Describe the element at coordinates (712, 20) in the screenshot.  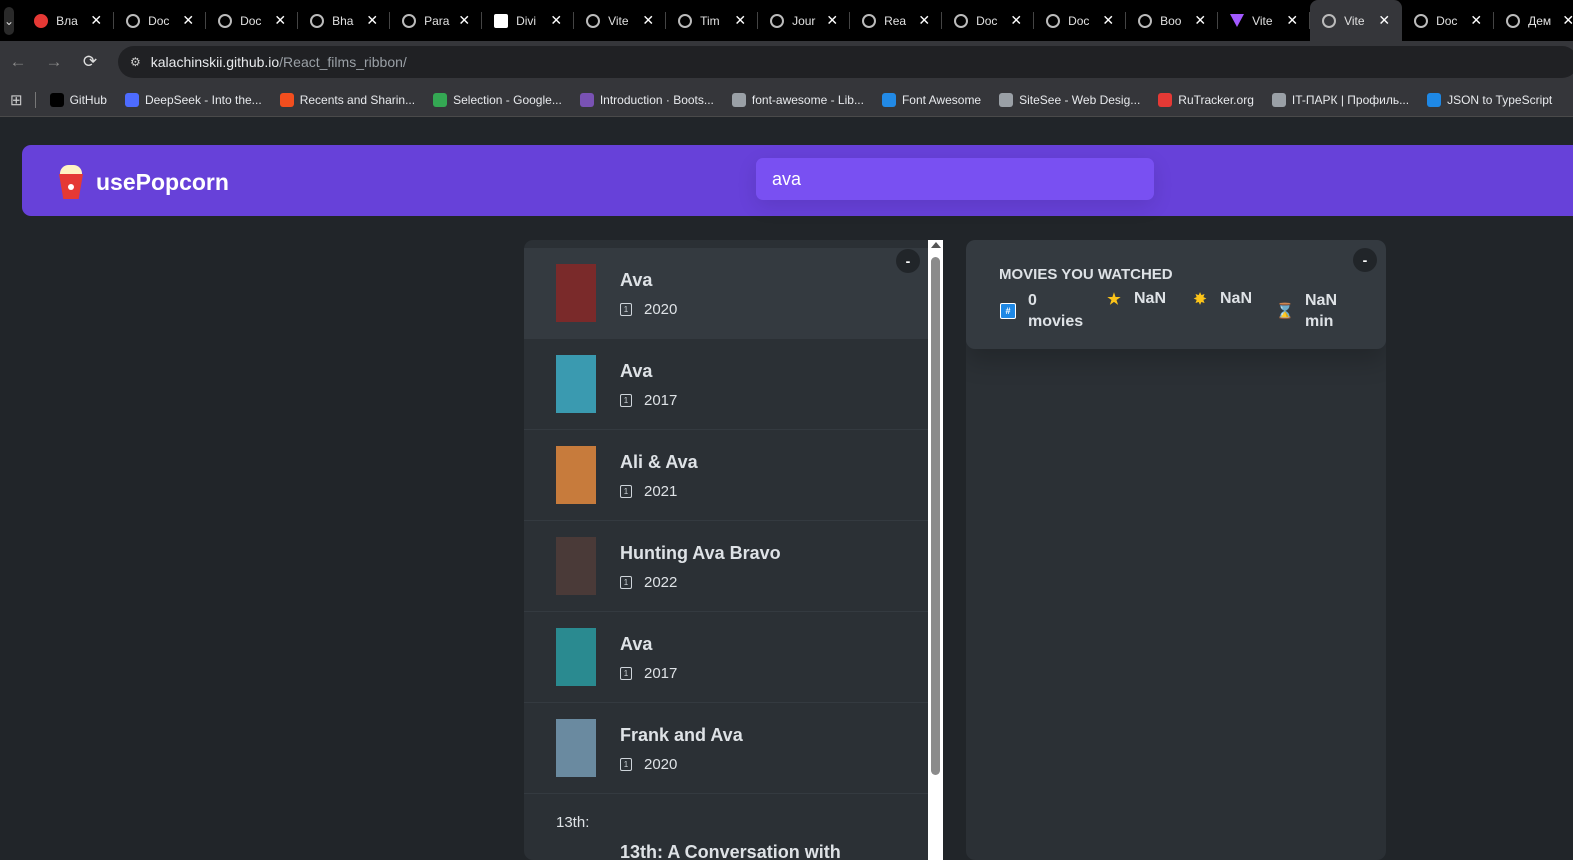
I see `browser-tab: Tim ✕` at that location.